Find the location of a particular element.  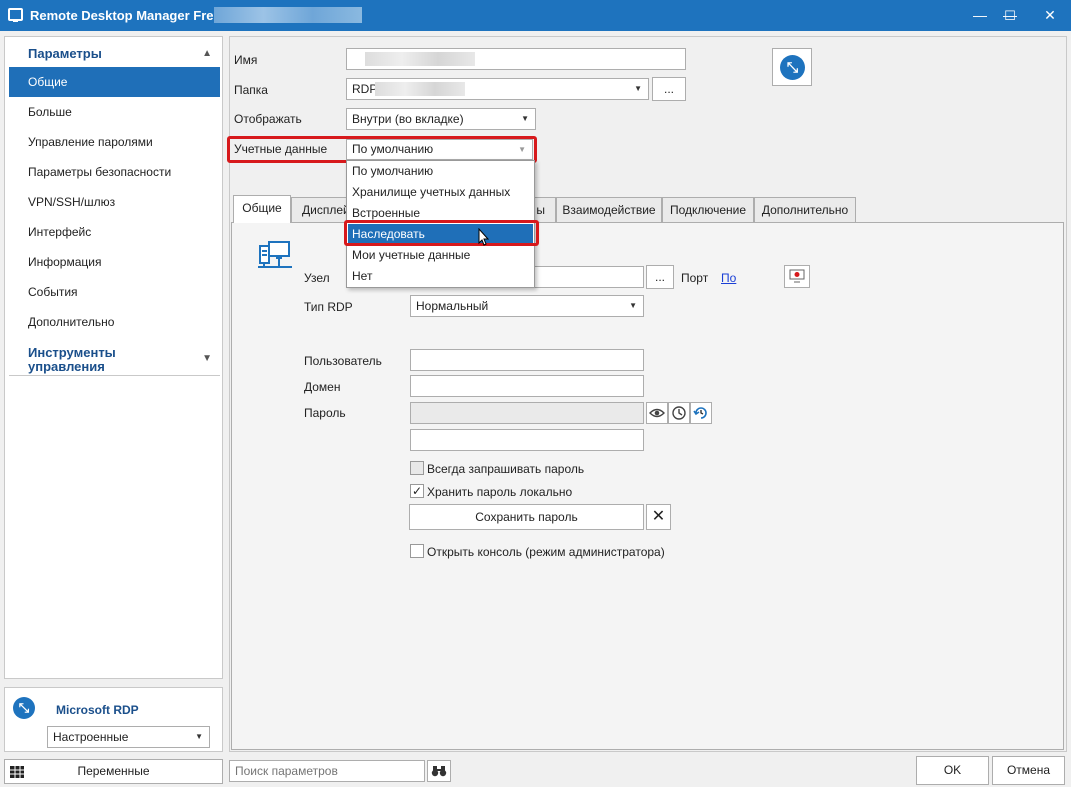

rdp-type-label: Тип RDP is located at coordinates (328, 307).